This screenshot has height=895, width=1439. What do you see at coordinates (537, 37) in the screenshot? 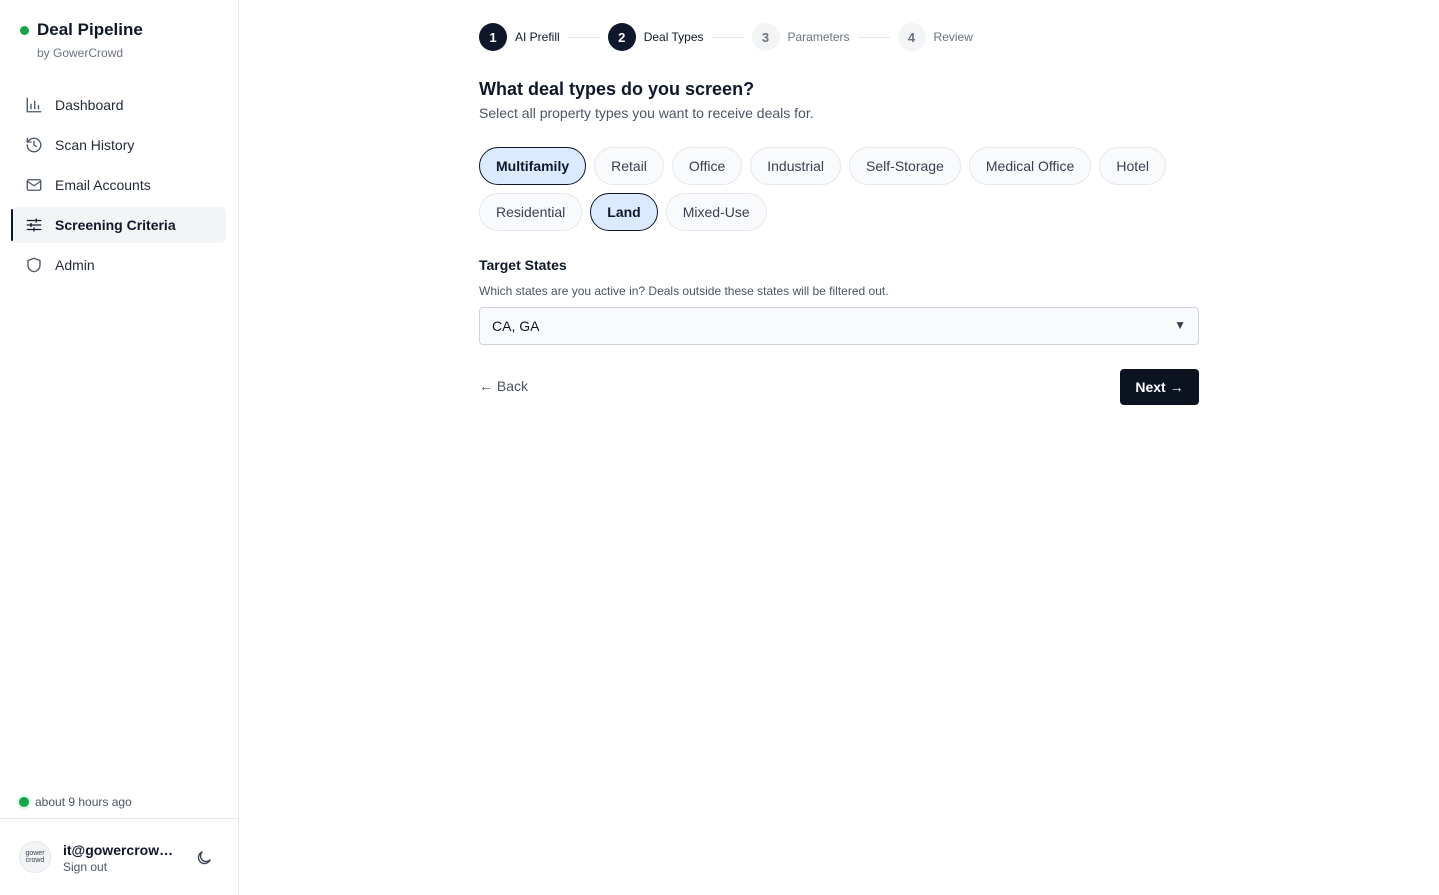
I see `step-label: AI Prefill` at bounding box center [537, 37].